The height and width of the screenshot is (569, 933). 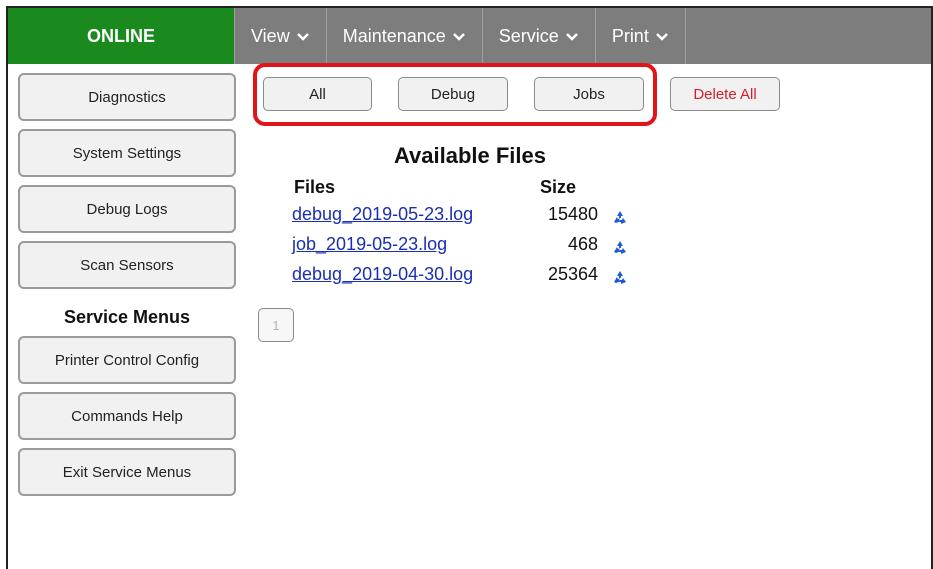 I want to click on menu-print: Print, so click(x=641, y=36).